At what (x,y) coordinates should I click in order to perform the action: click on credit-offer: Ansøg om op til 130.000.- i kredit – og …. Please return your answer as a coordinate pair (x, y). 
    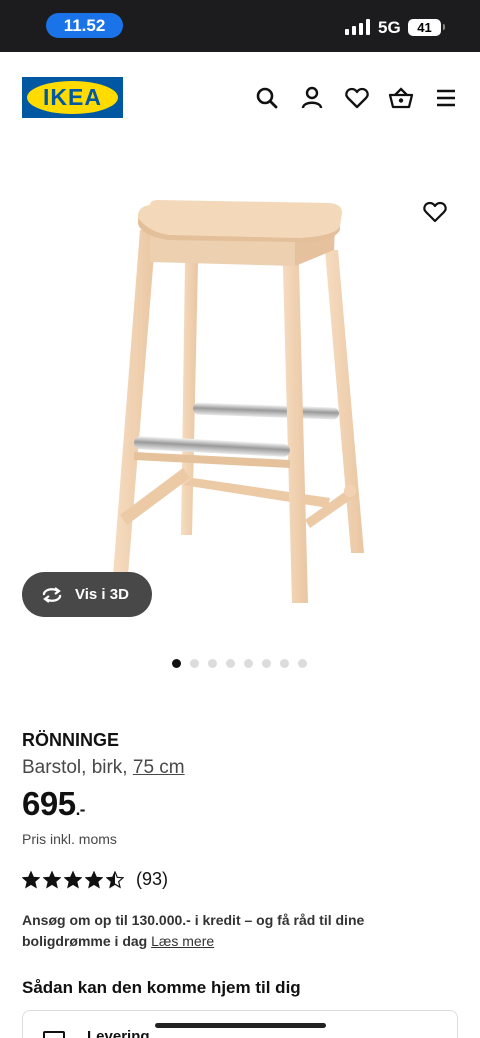
    Looking at the image, I should click on (237, 931).